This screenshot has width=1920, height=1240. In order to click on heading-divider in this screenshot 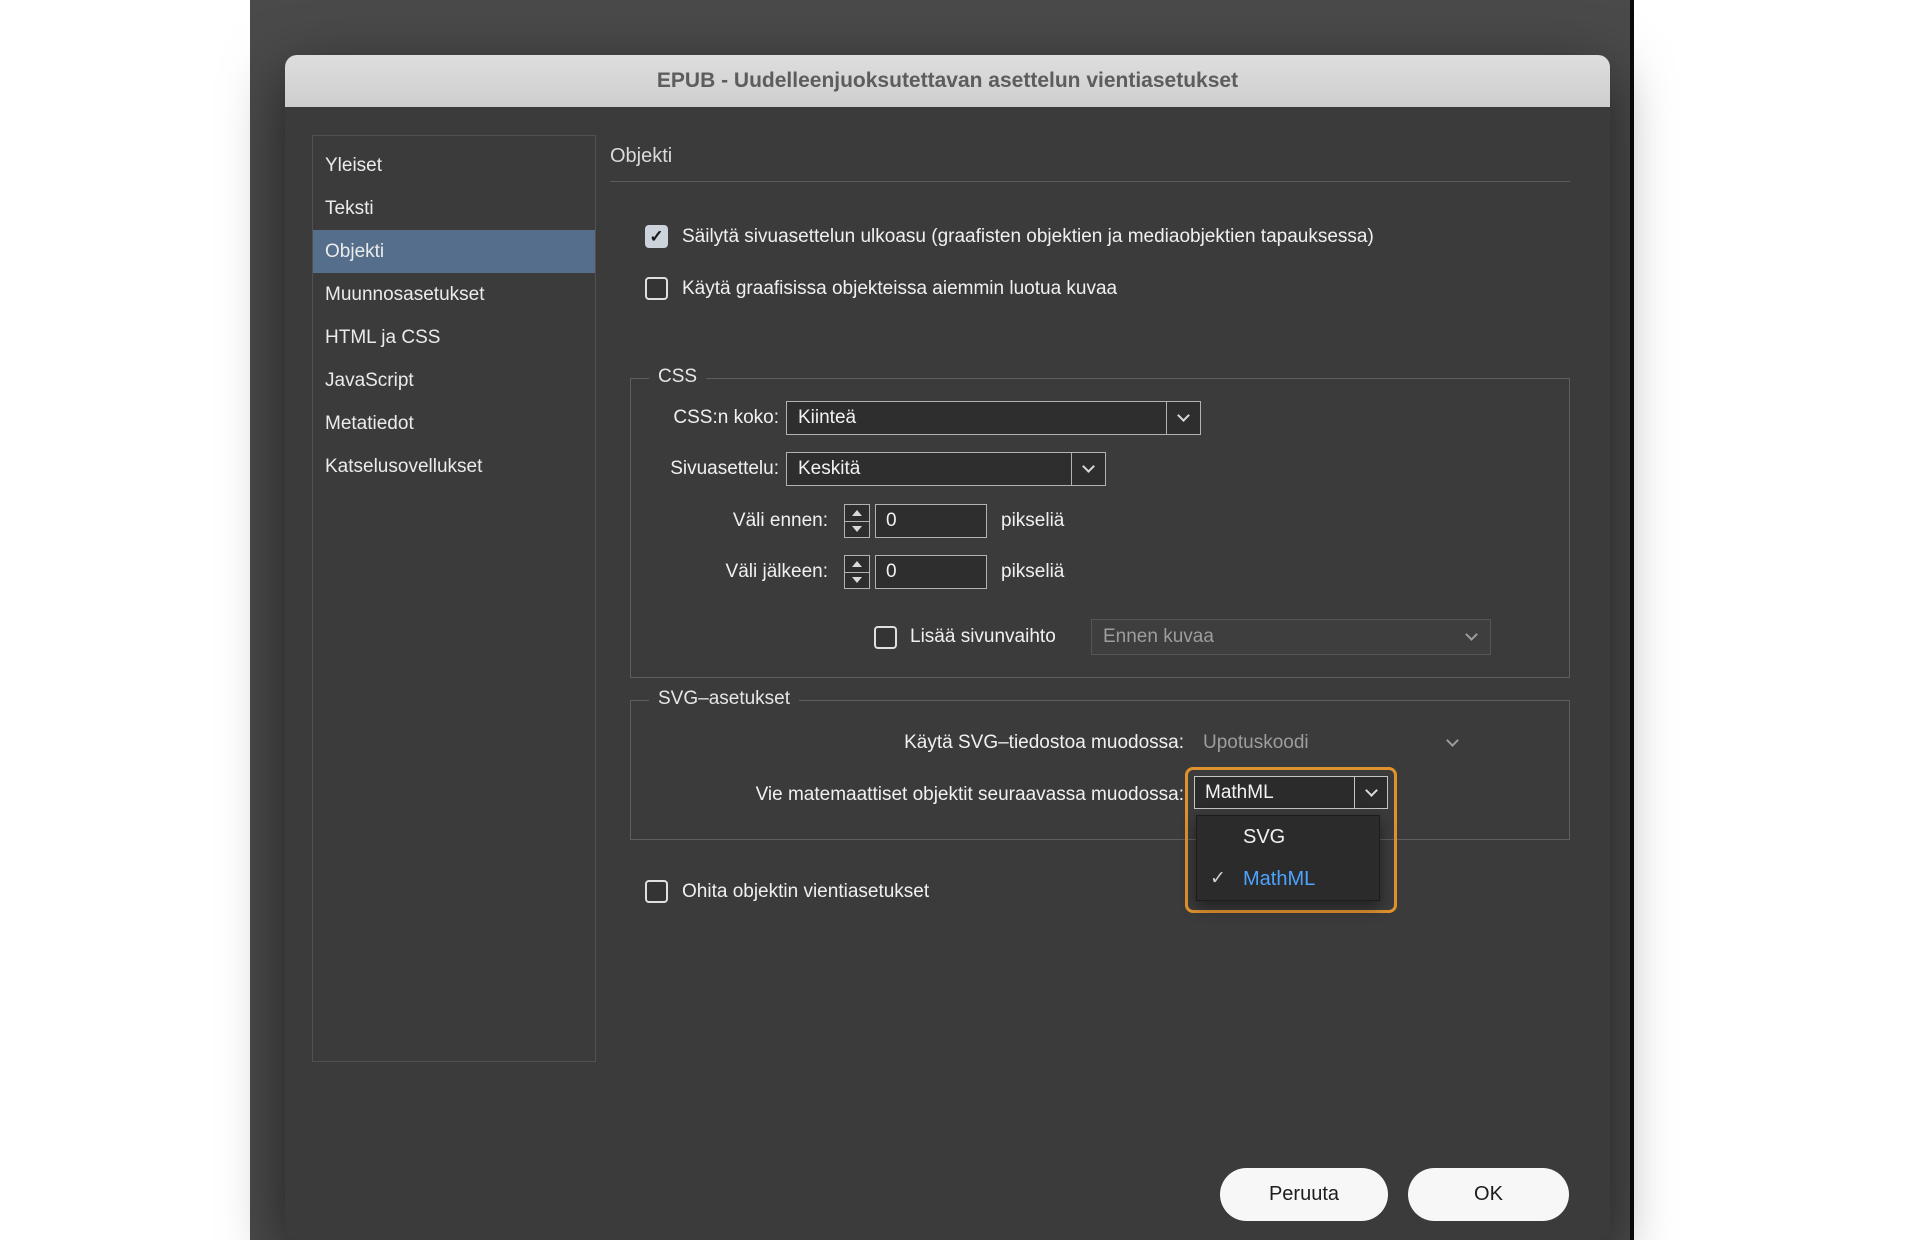, I will do `click(1090, 181)`.